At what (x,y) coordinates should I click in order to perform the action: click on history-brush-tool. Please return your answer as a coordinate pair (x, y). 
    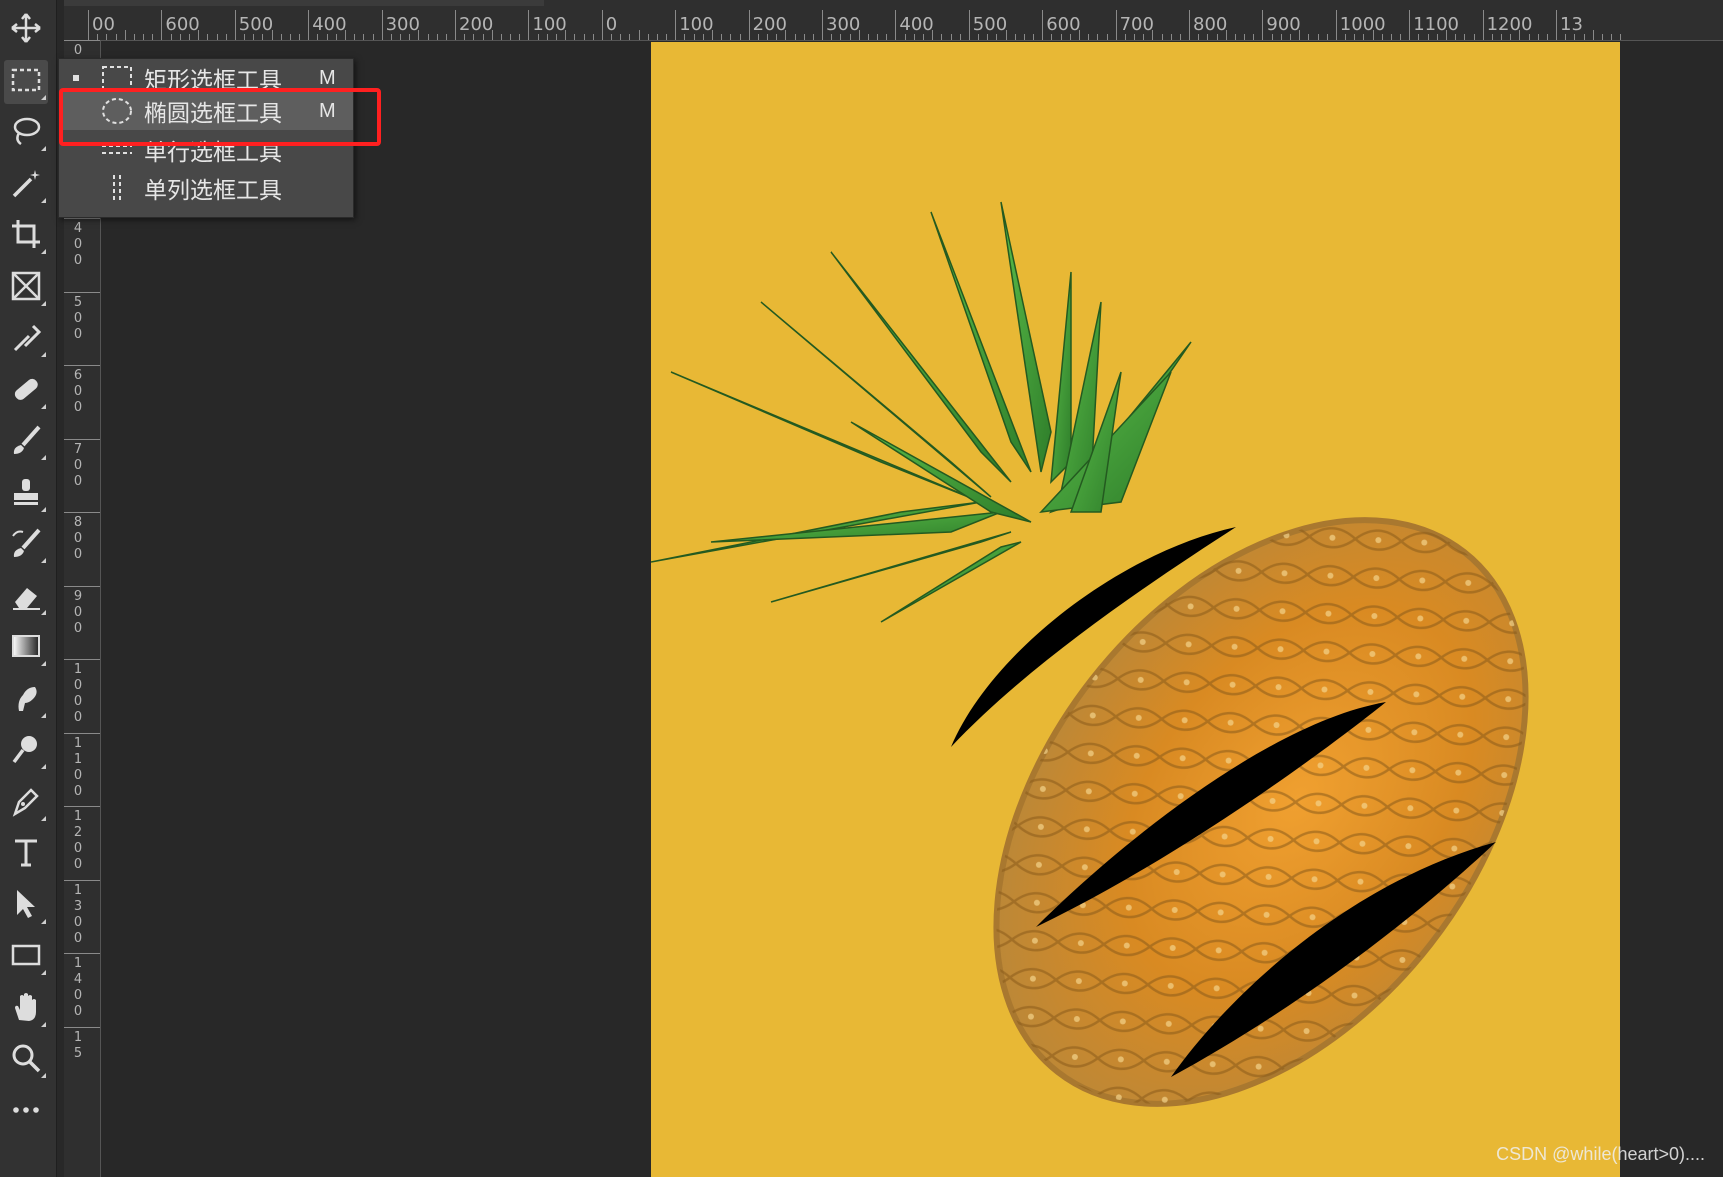
    Looking at the image, I should click on (26, 545).